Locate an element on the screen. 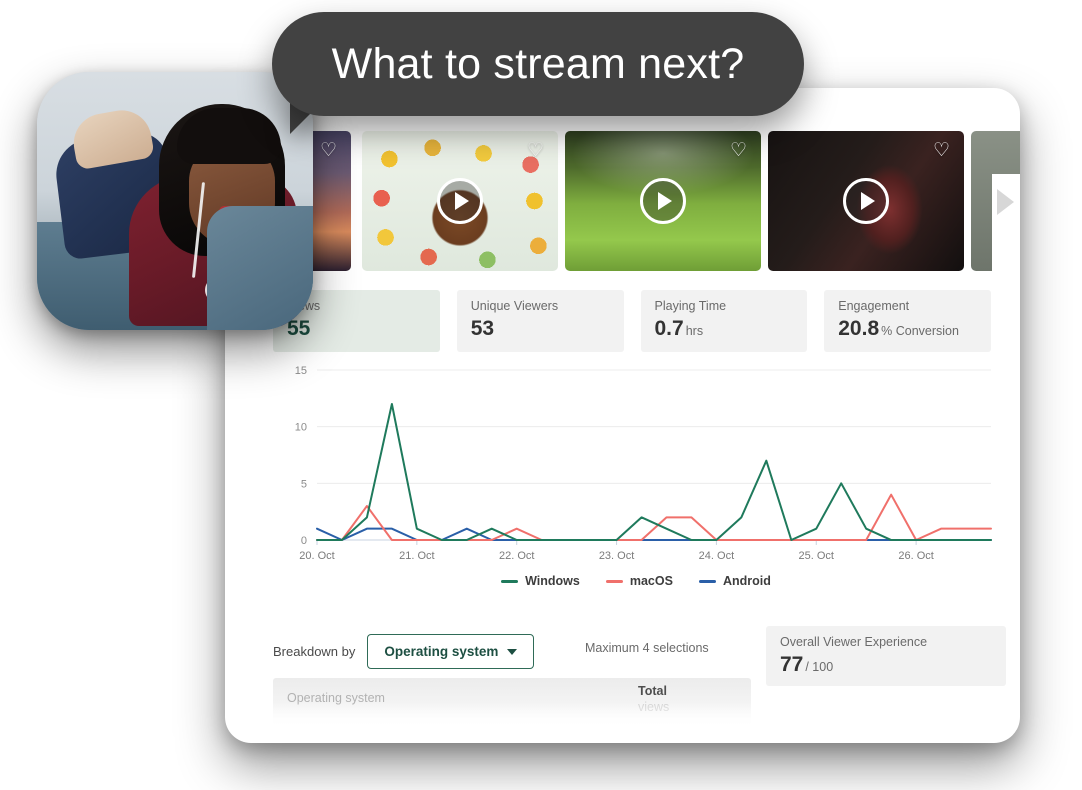 The image size is (1082, 790). stat-card-unique-viewers: Unique Viewers 53 is located at coordinates (540, 321).